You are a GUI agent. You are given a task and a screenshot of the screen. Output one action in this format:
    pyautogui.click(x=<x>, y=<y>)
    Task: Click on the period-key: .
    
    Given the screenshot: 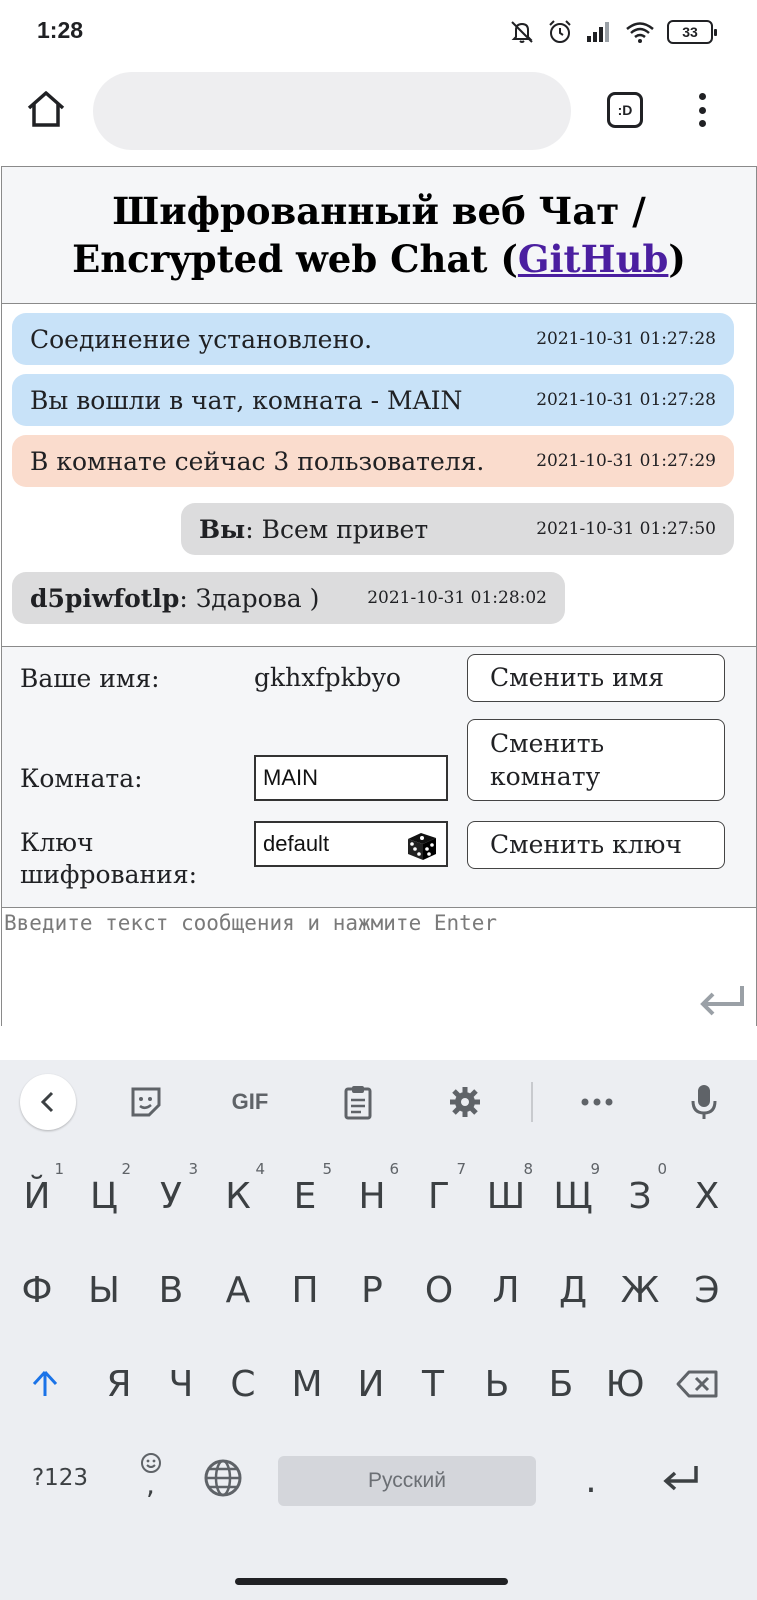 What is the action you would take?
    pyautogui.click(x=591, y=1480)
    